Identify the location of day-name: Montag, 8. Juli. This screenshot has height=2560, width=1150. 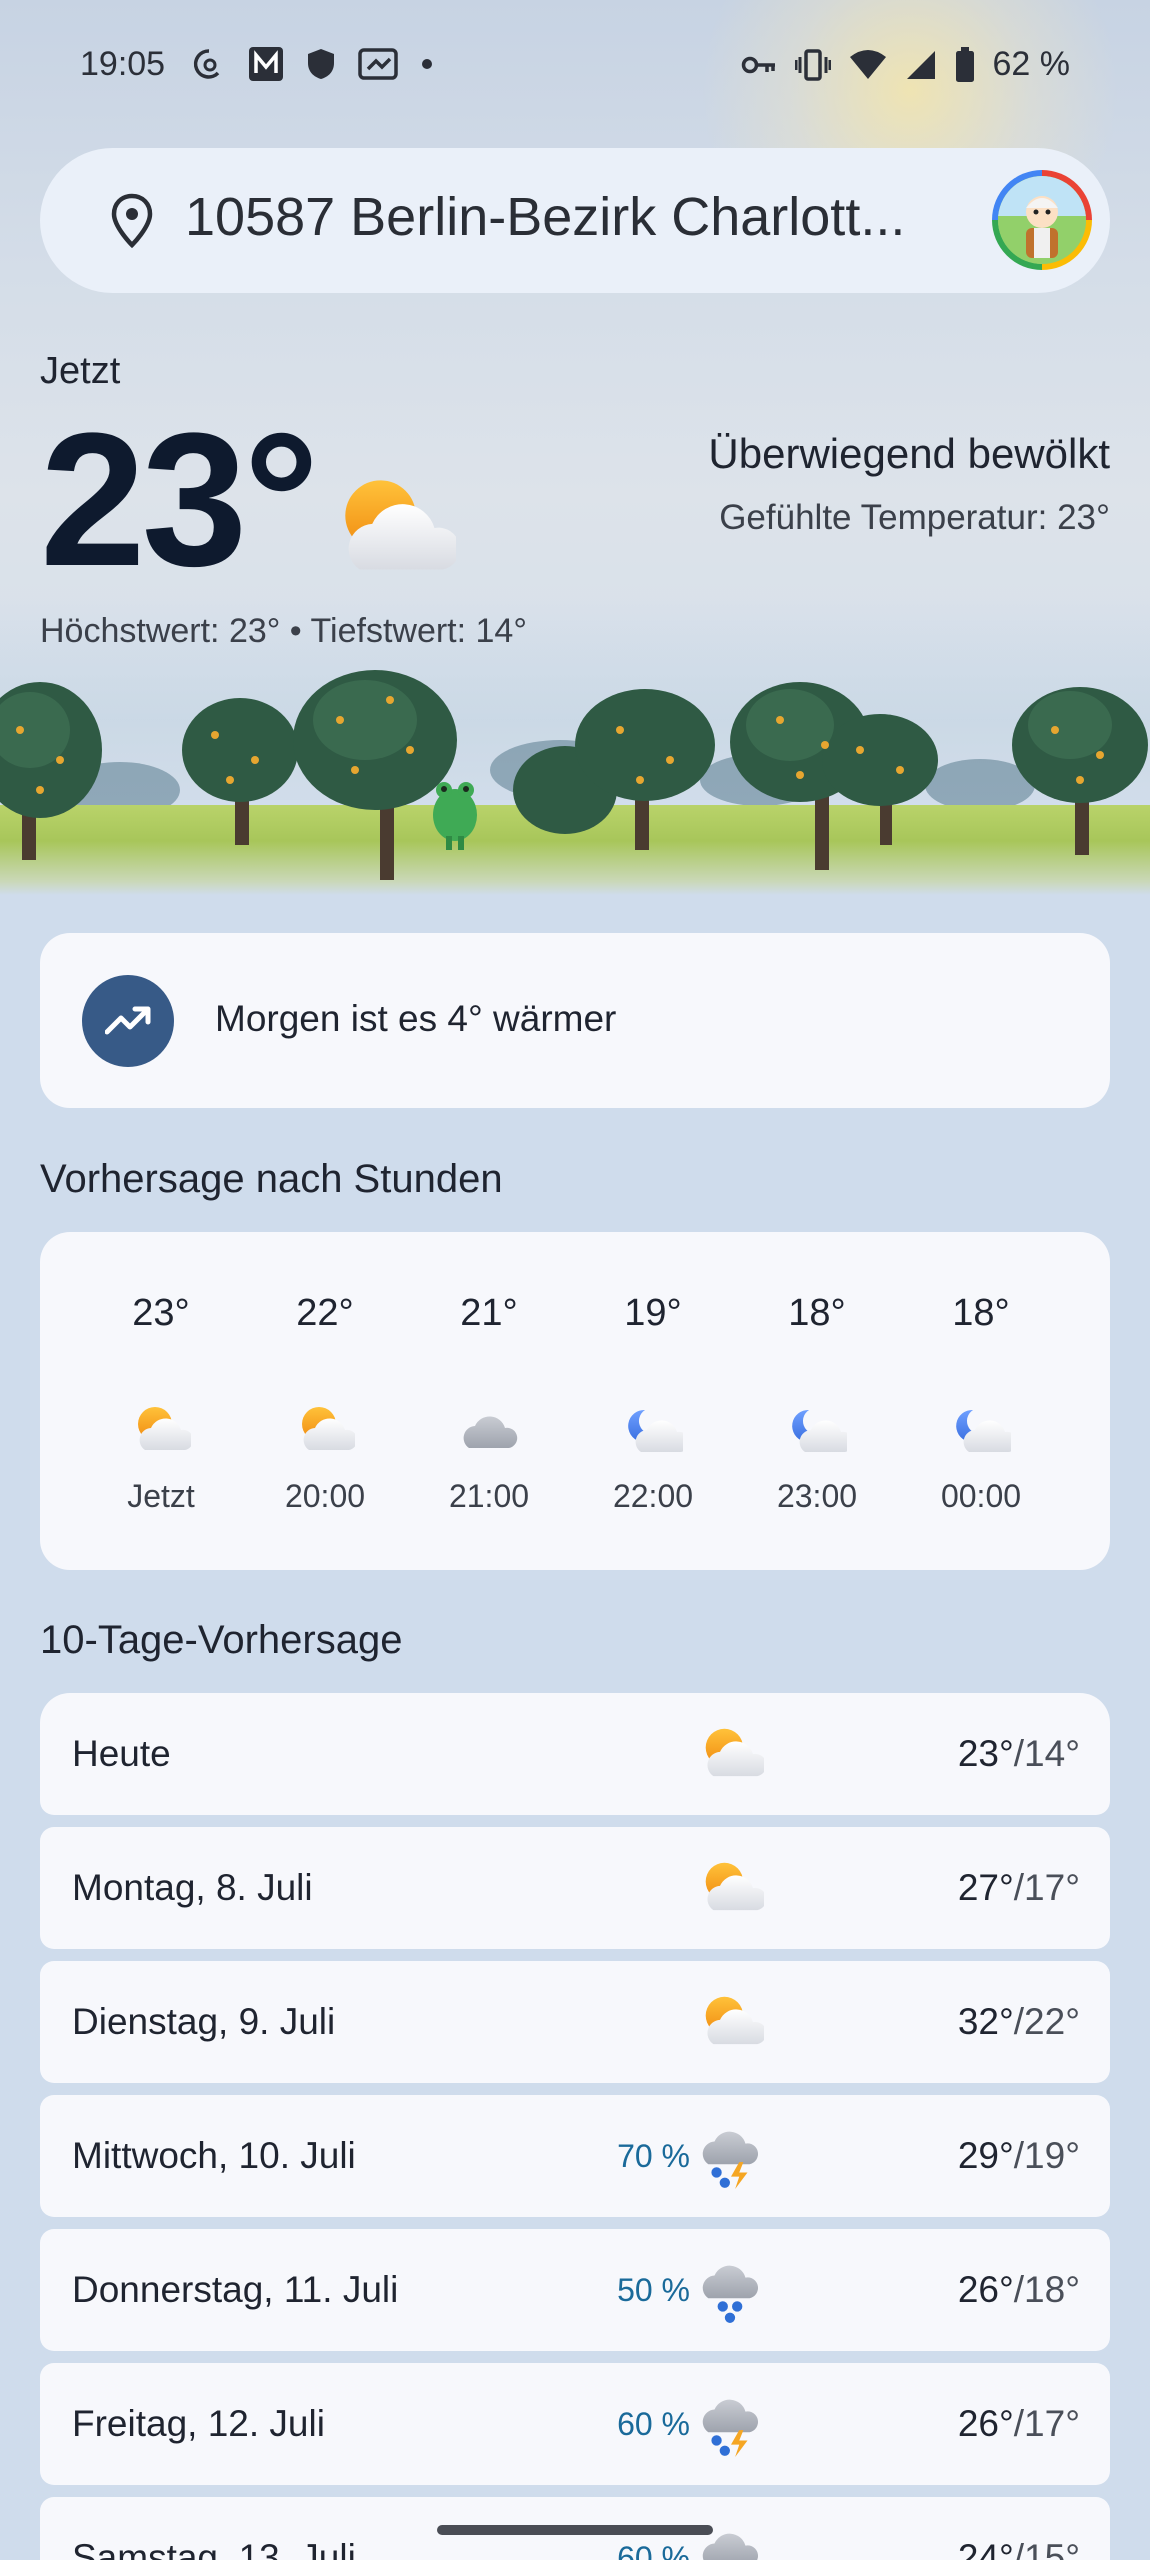
(192, 1887).